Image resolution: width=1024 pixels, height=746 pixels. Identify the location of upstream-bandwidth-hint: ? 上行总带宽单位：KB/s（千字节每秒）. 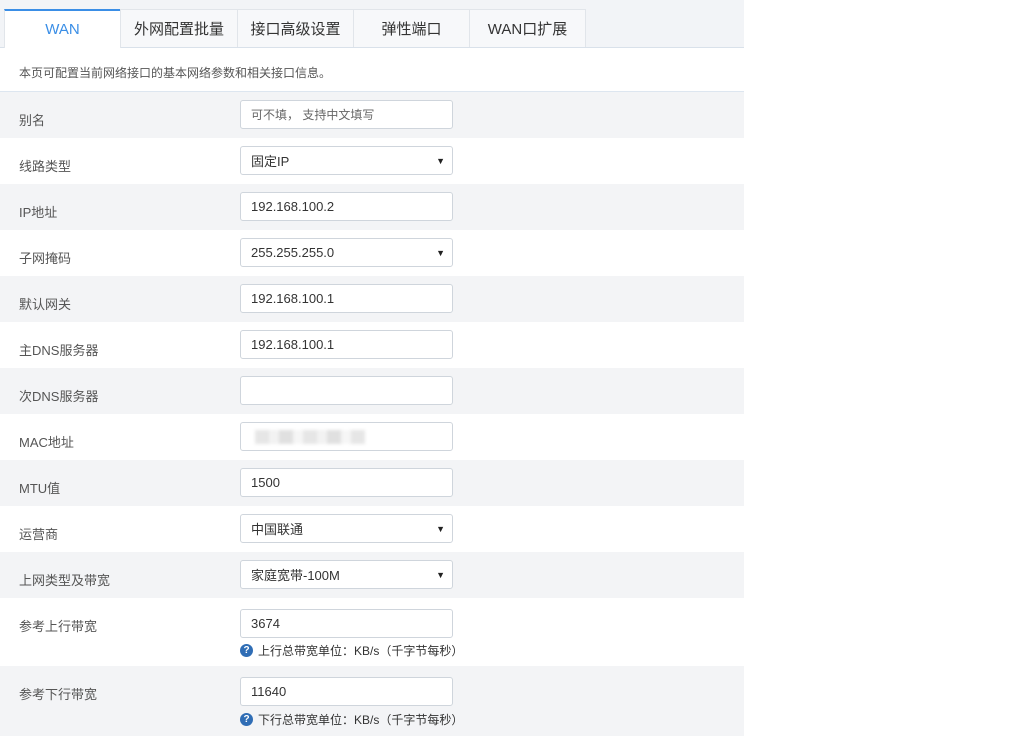
(351, 650).